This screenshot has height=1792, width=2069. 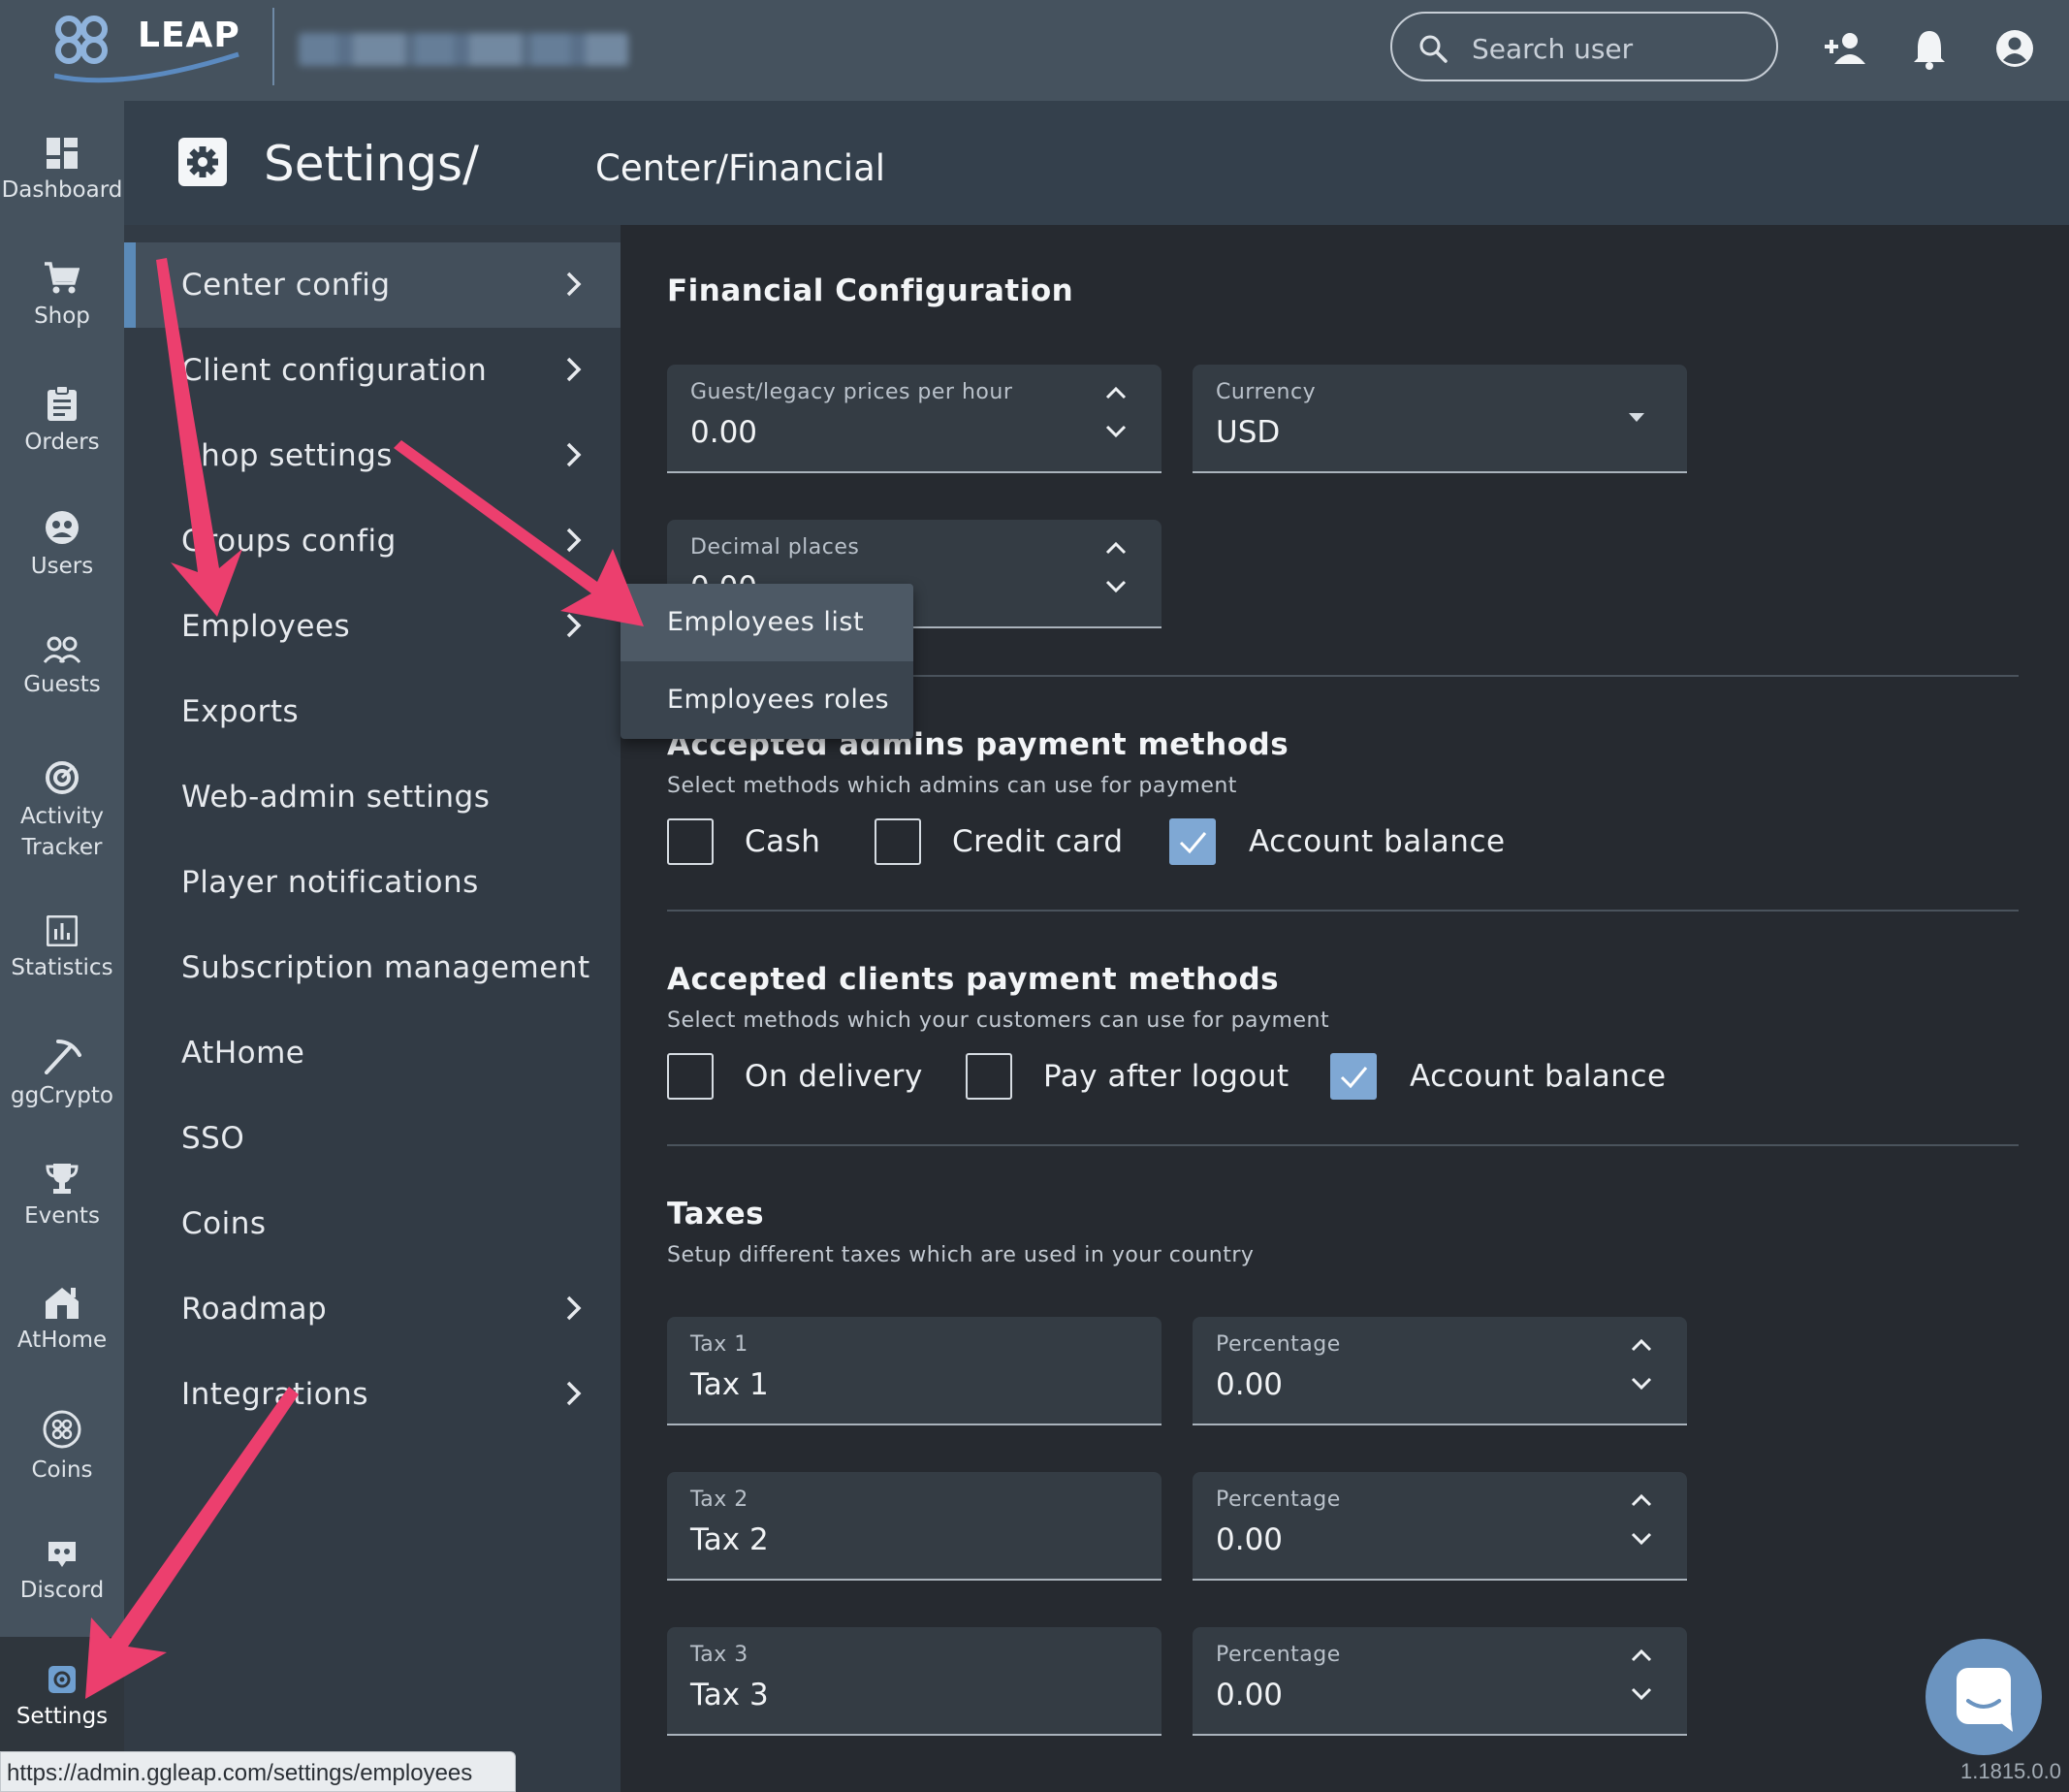 What do you see at coordinates (63, 930) in the screenshot?
I see `statistics-icon` at bounding box center [63, 930].